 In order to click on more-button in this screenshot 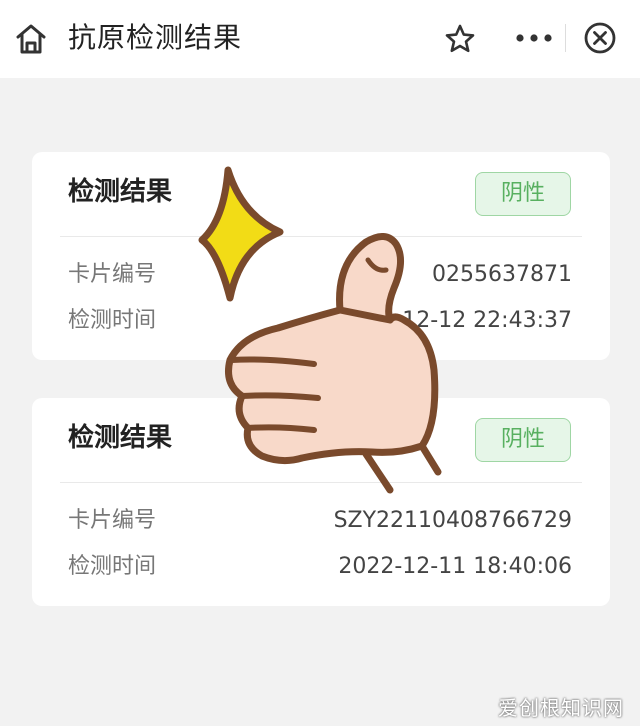, I will do `click(534, 38)`.